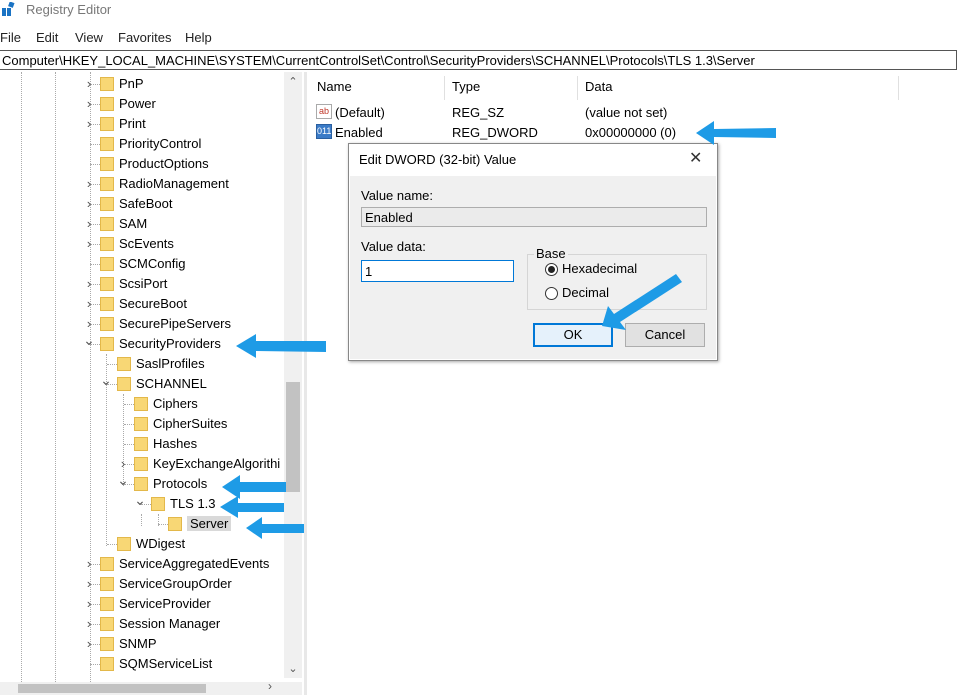  I want to click on tree-item: Ciphers, so click(142, 404).